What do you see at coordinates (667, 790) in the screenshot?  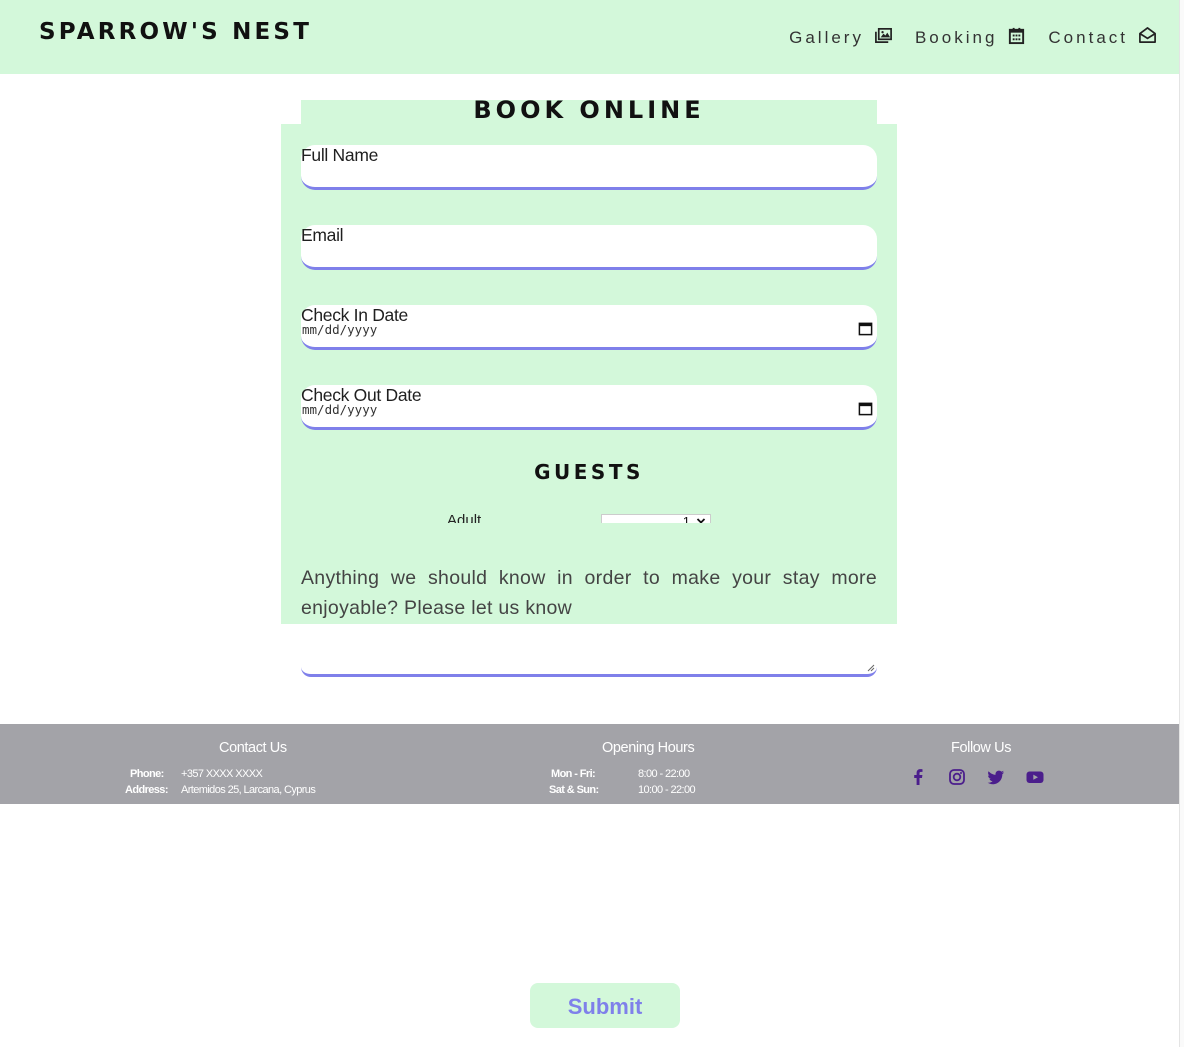 I see `weekend-hours: 10:00 - 22:00` at bounding box center [667, 790].